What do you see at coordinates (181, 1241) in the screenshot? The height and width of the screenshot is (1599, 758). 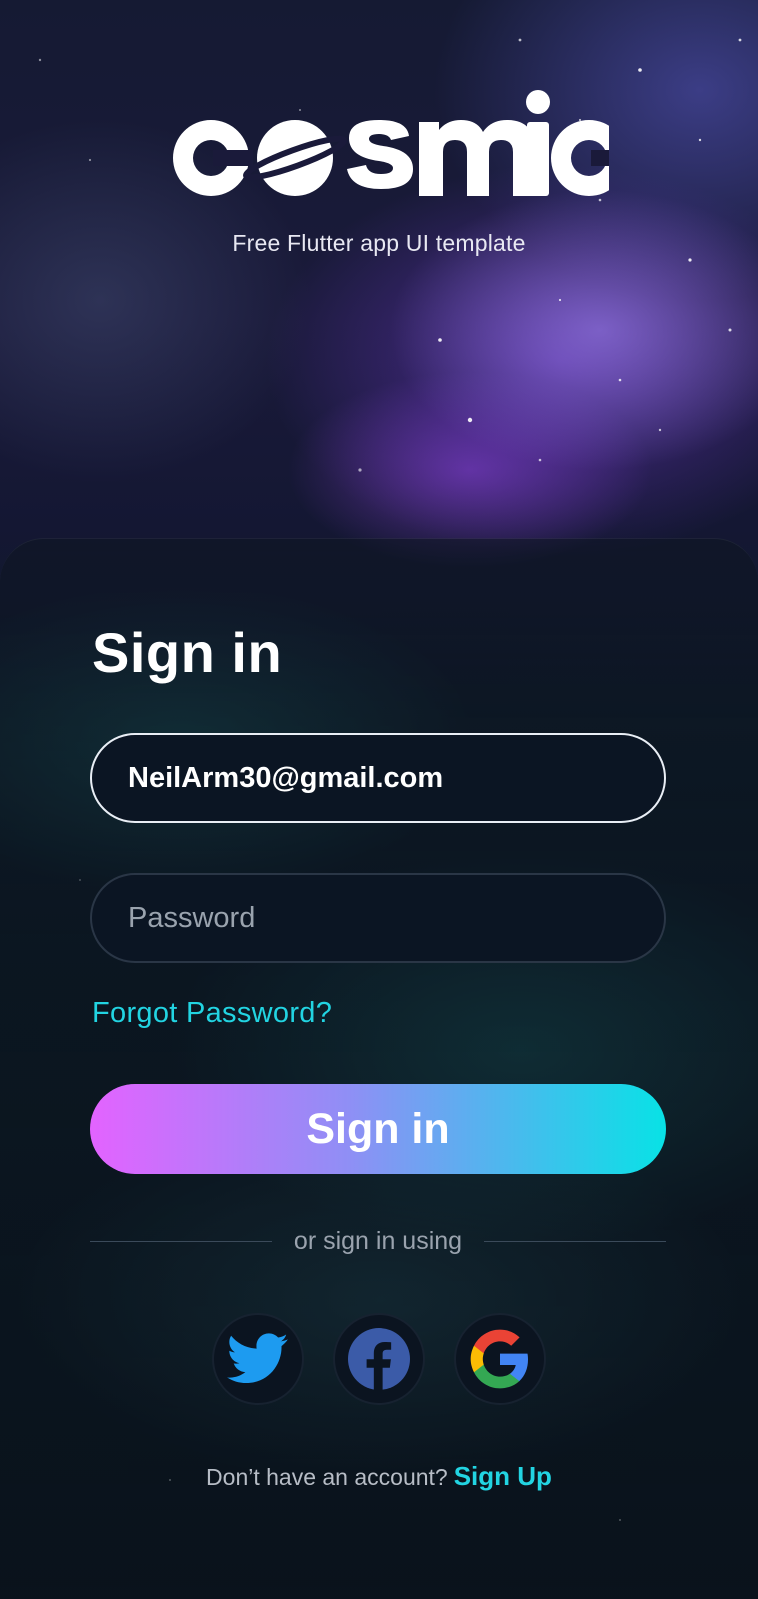 I see `divider-line-left` at bounding box center [181, 1241].